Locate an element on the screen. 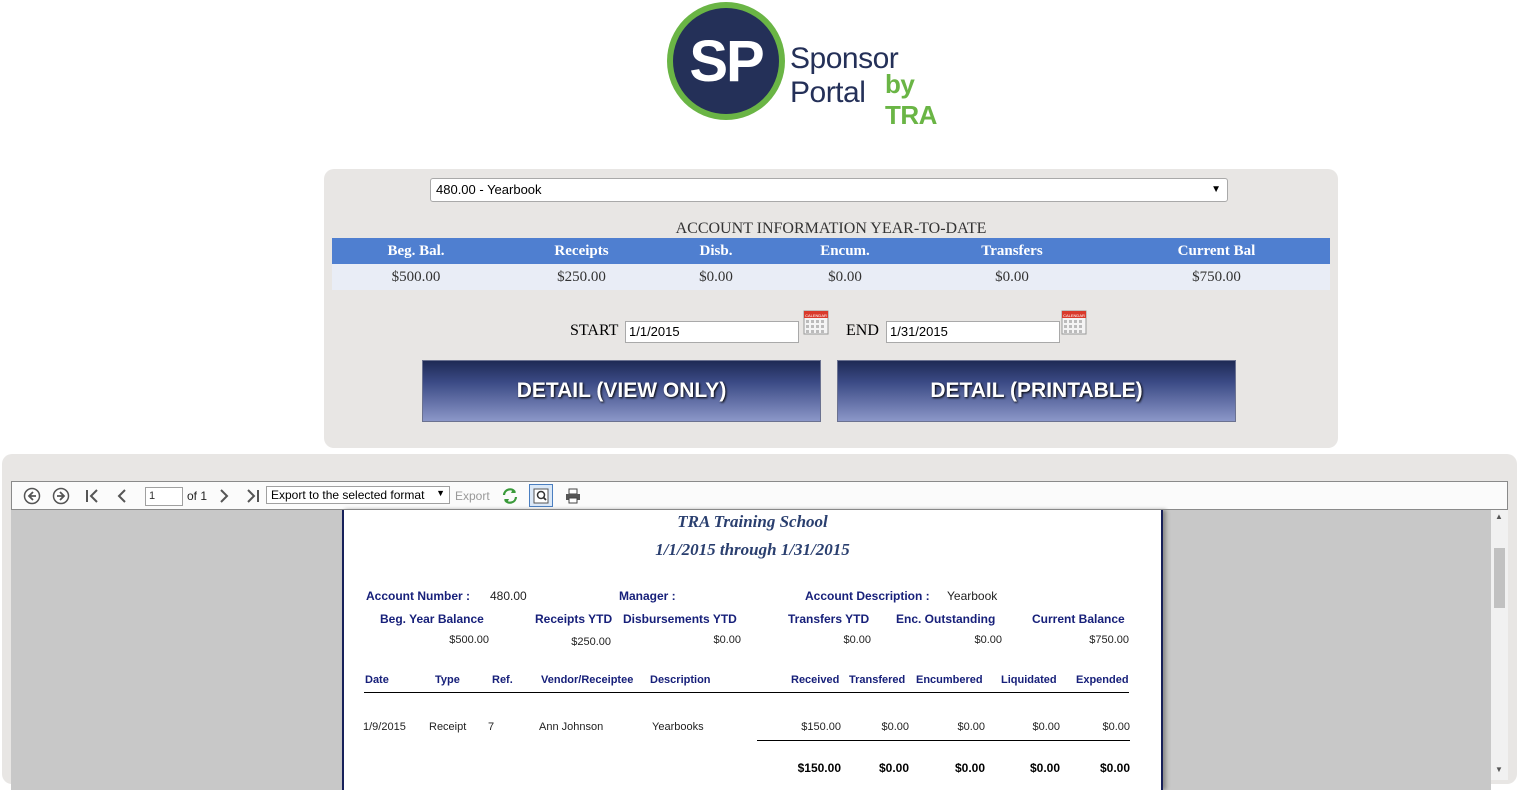 The image size is (1525, 790). account-select-value: 480.00 - Yearbook is located at coordinates (489, 189).